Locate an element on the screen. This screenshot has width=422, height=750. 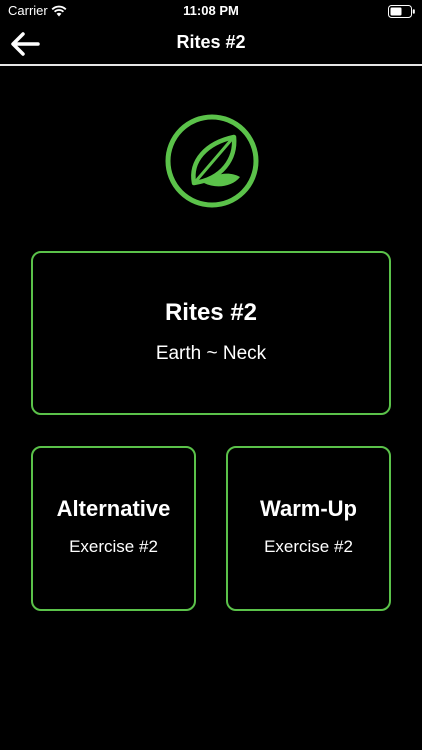
rites-card-subtitle: Earth ~ Neck is located at coordinates (211, 353).